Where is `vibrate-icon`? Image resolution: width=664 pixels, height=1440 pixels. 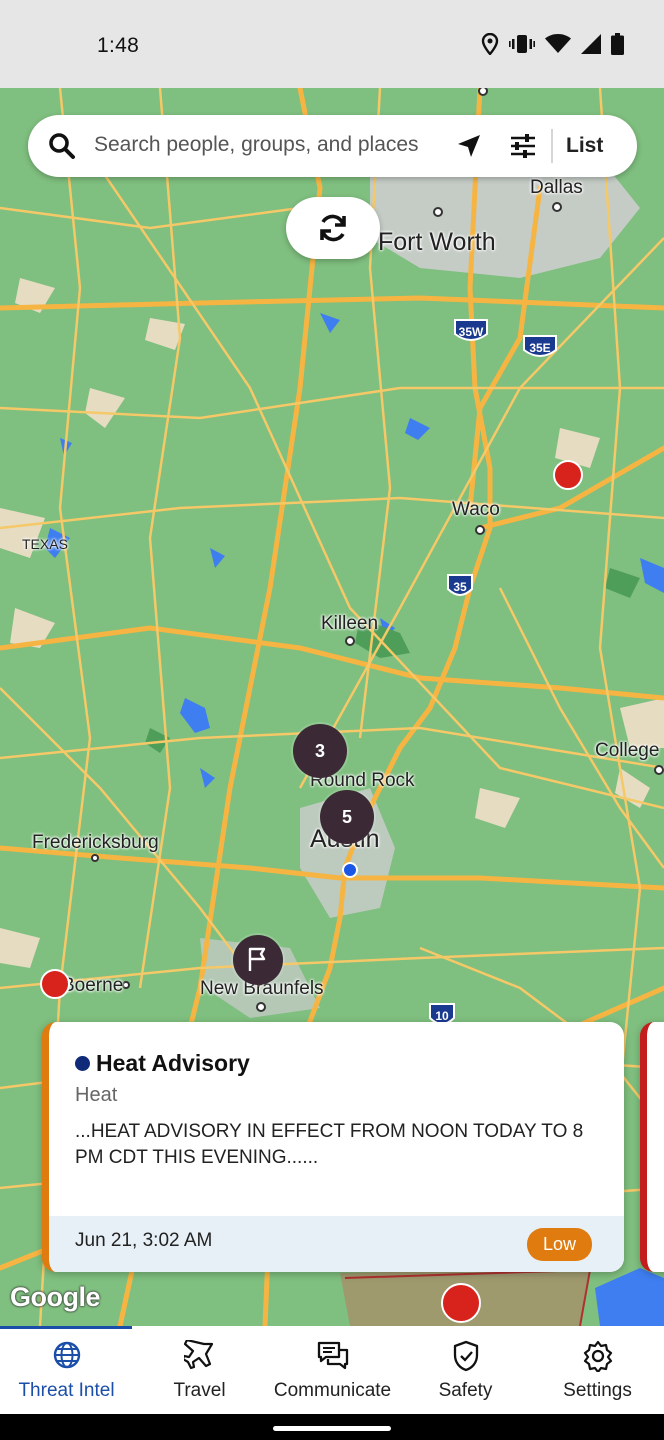 vibrate-icon is located at coordinates (522, 44).